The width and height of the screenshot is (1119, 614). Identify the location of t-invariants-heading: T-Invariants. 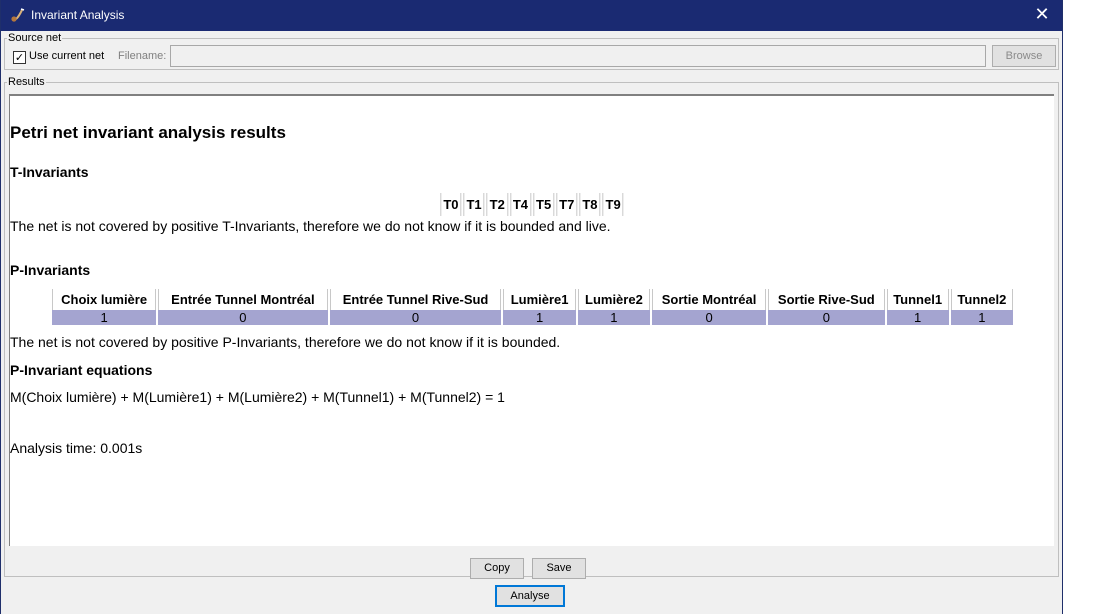
(49, 172).